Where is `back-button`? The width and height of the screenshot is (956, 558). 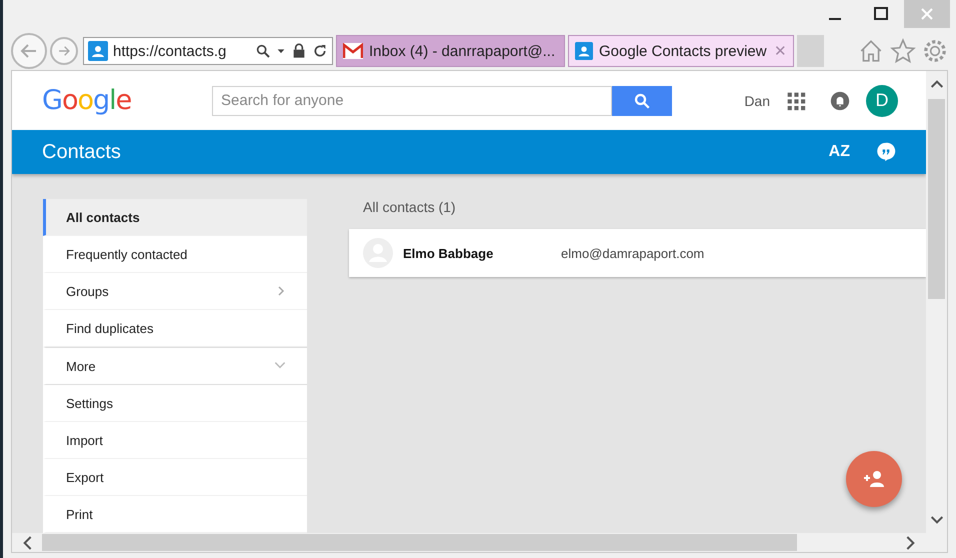
back-button is located at coordinates (29, 51).